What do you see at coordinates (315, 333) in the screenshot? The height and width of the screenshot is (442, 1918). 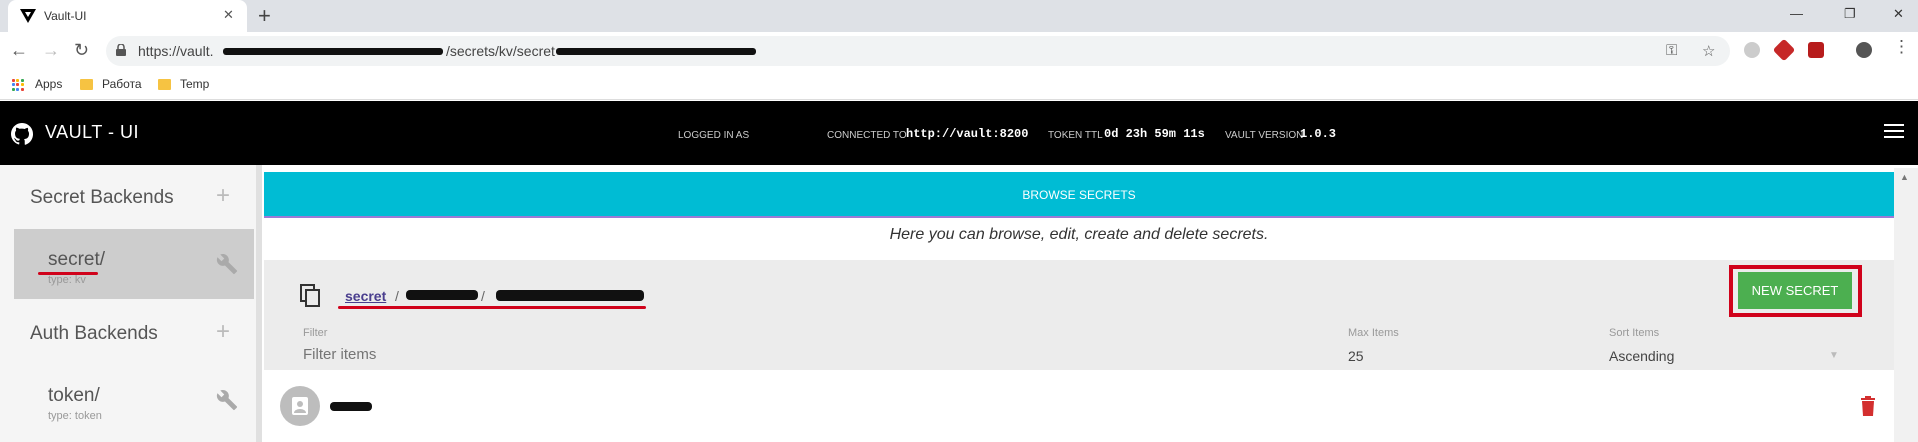 I see `filter-label: Filter` at bounding box center [315, 333].